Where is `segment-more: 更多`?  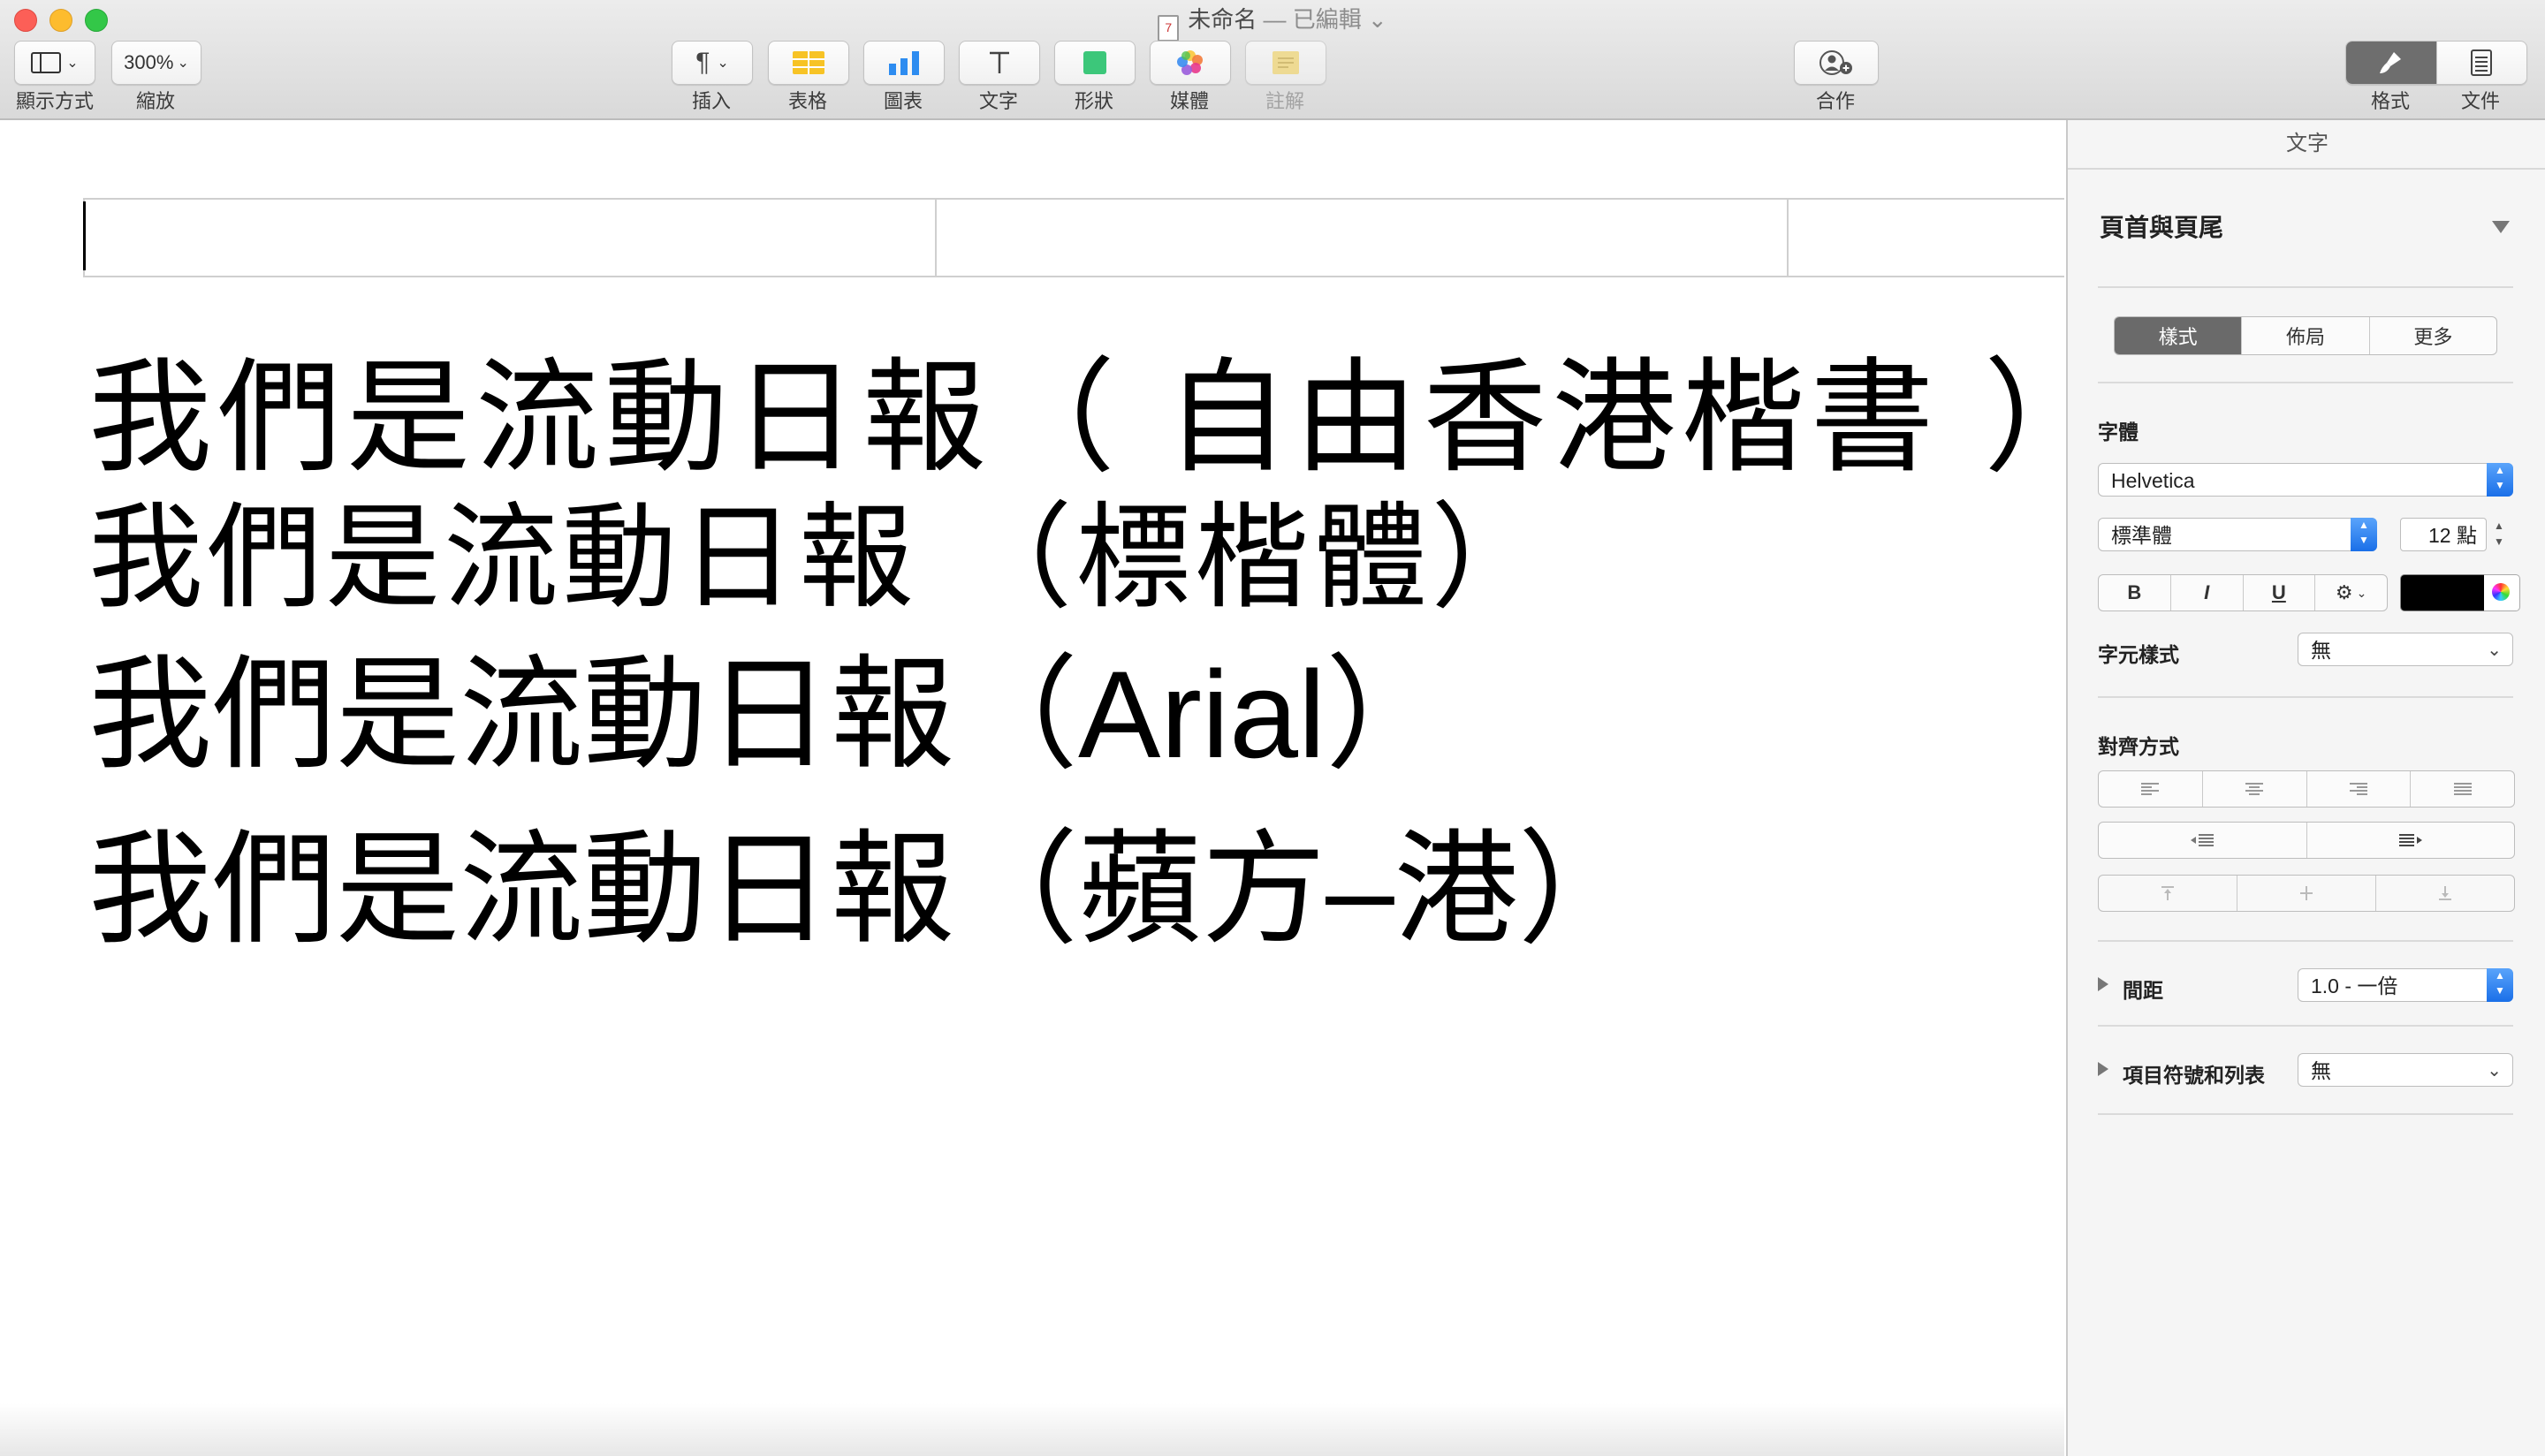 segment-more: 更多 is located at coordinates (2432, 335).